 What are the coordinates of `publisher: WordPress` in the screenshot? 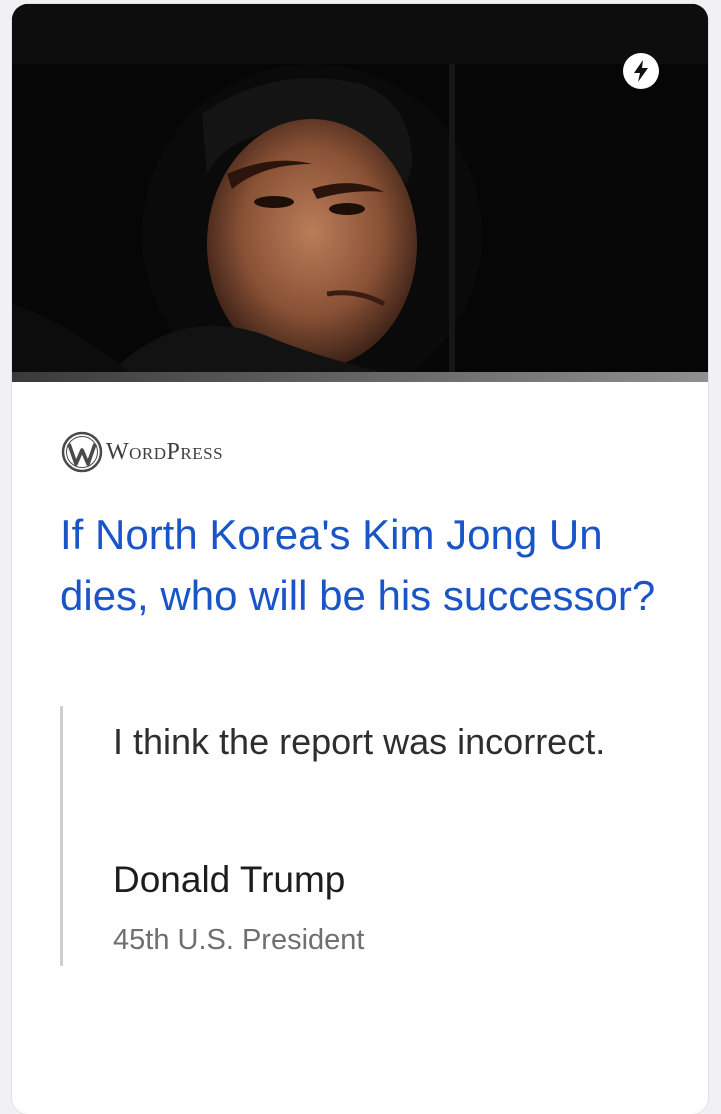 It's located at (142, 452).